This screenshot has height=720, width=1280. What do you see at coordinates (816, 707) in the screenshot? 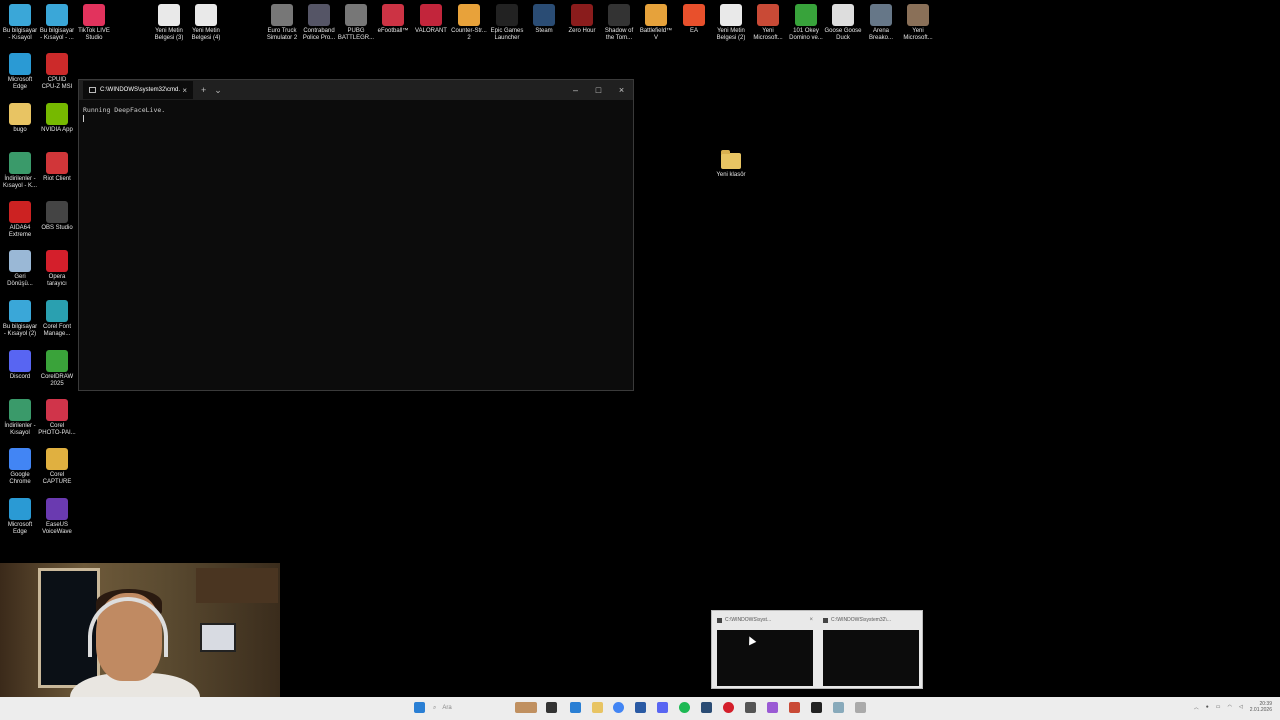
I see `terminal-taskbar-icon` at bounding box center [816, 707].